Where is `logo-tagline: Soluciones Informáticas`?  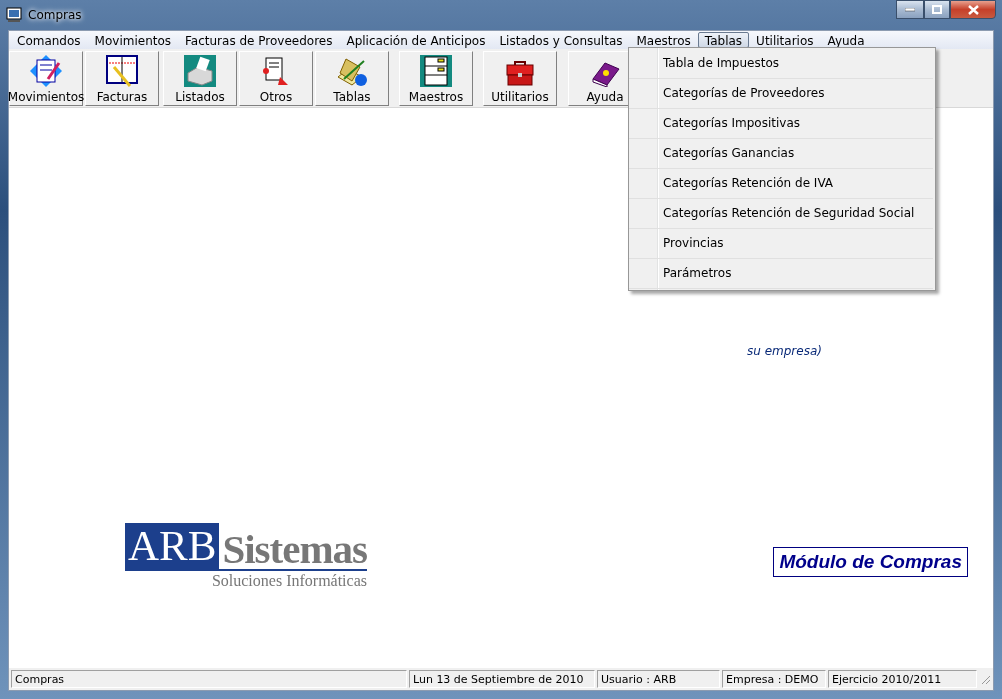
logo-tagline: Soluciones Informáticas is located at coordinates (289, 581).